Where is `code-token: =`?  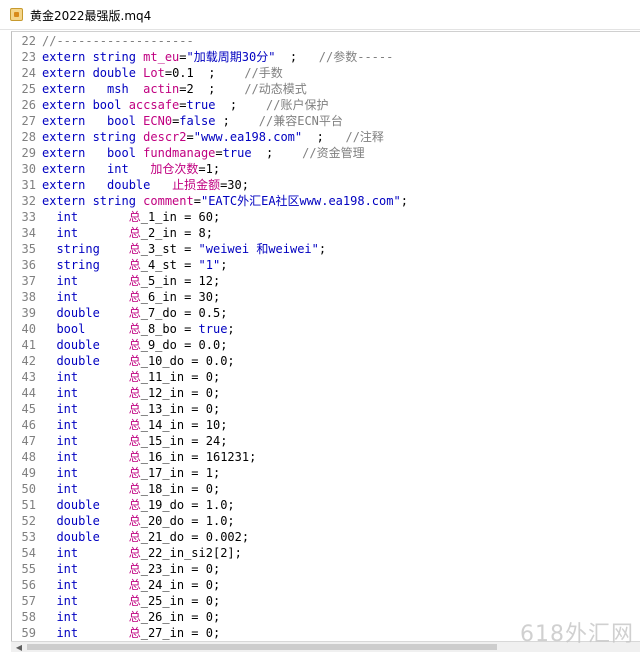
code-token: = is located at coordinates (219, 153).